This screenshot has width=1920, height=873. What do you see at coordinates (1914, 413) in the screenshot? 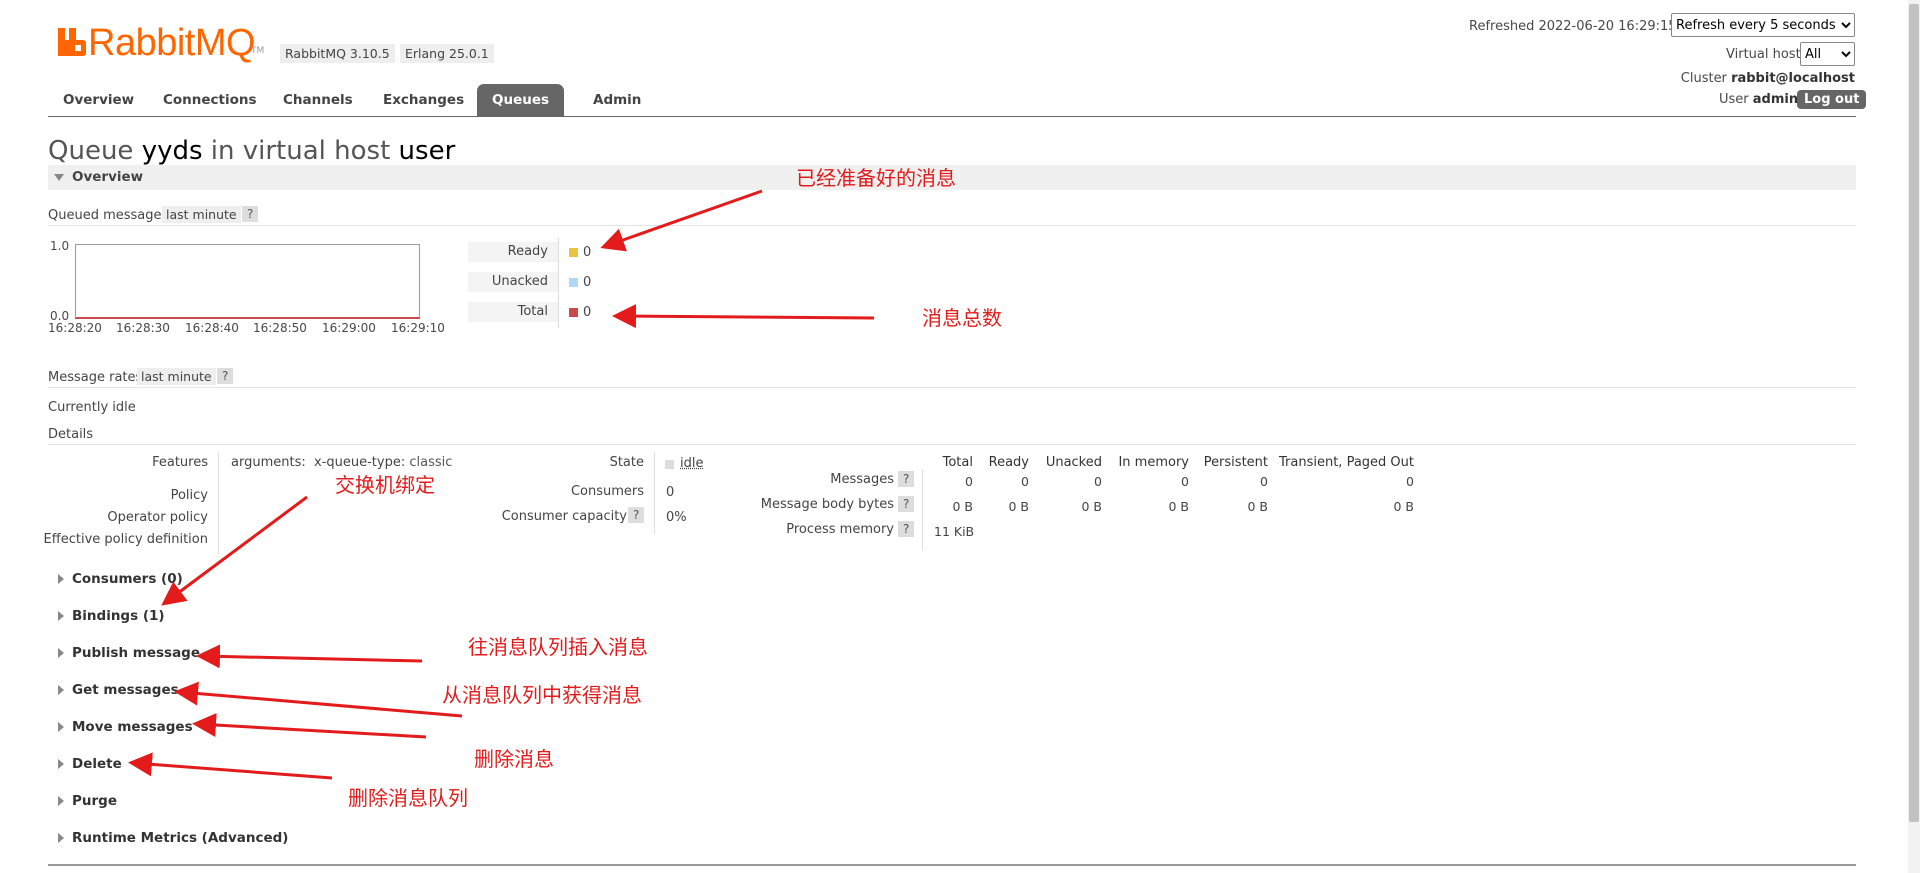
I see `scrollbar-thumb` at bounding box center [1914, 413].